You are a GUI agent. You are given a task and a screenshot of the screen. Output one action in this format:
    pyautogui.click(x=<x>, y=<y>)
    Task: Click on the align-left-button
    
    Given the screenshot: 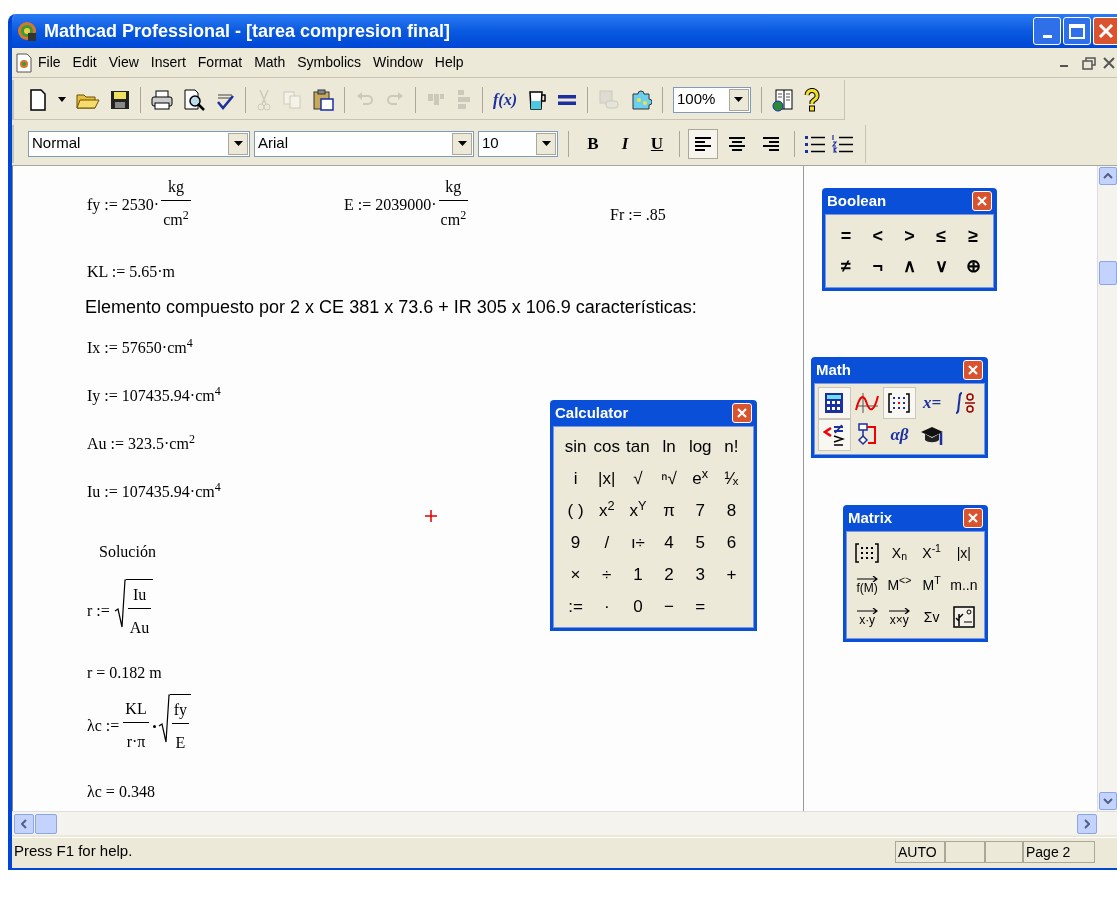 What is the action you would take?
    pyautogui.click(x=703, y=143)
    